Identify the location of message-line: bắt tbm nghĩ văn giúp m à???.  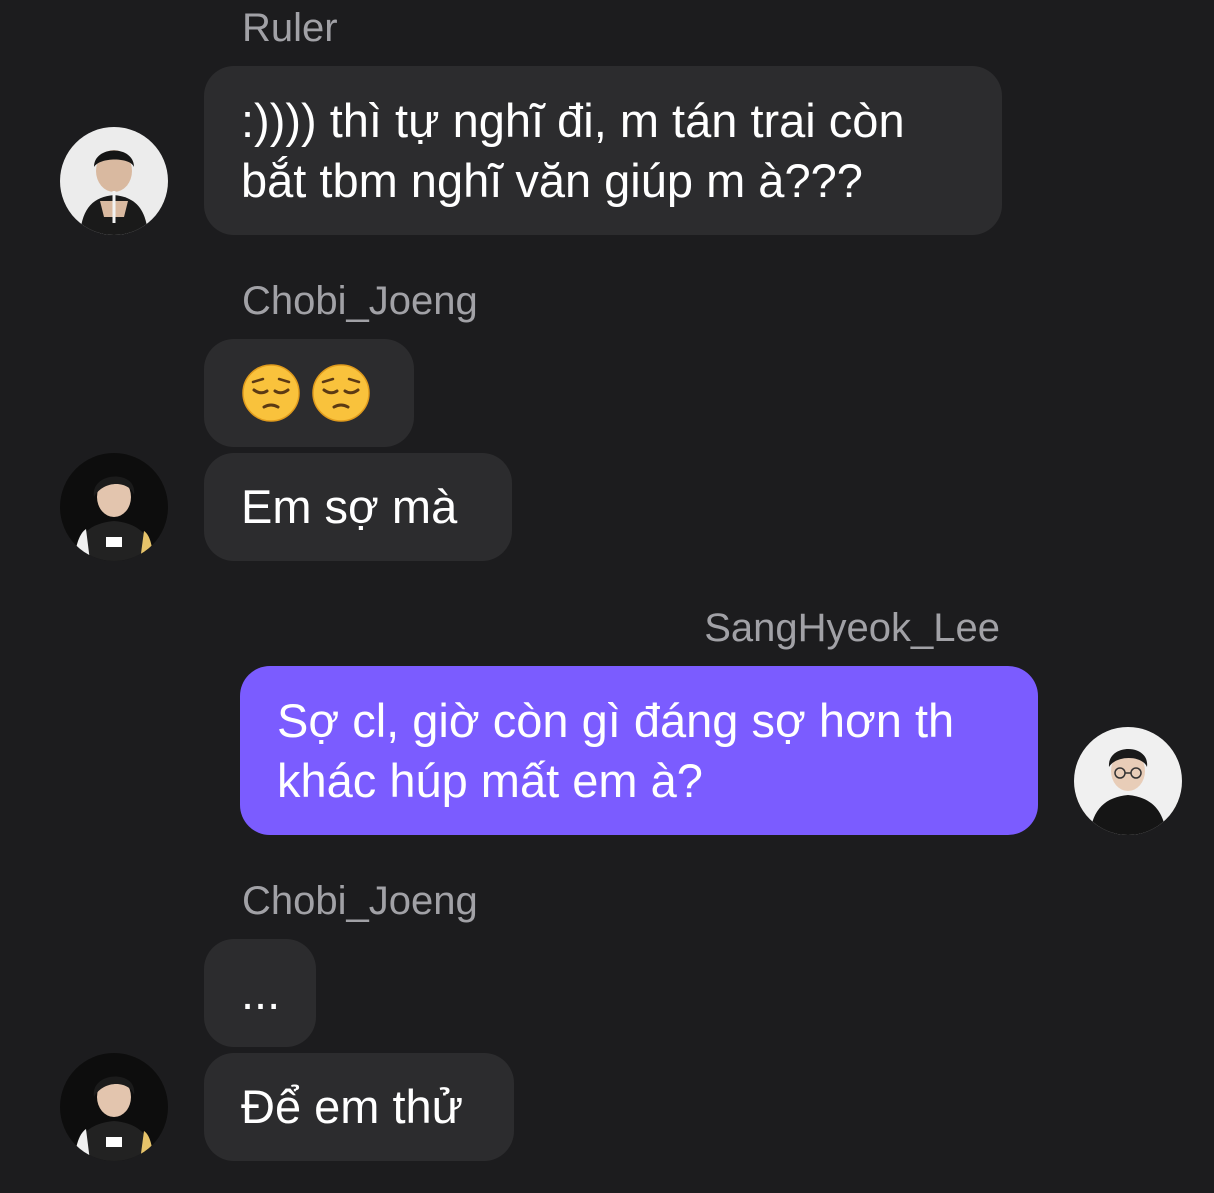
(552, 180).